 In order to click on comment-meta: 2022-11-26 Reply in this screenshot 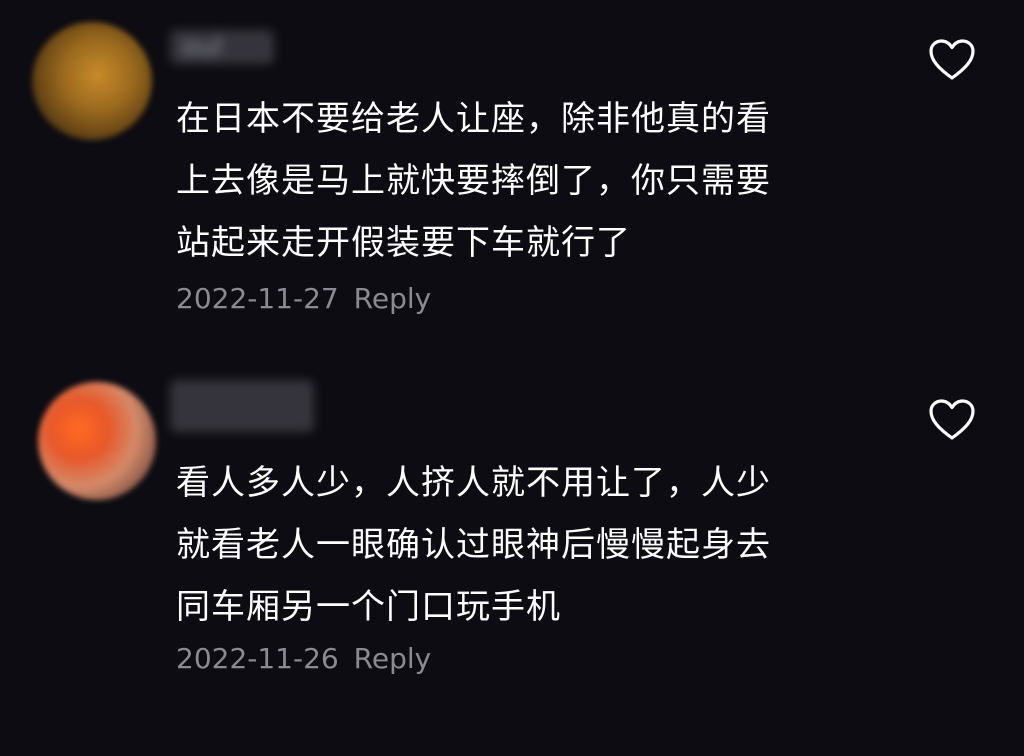, I will do `click(303, 658)`.